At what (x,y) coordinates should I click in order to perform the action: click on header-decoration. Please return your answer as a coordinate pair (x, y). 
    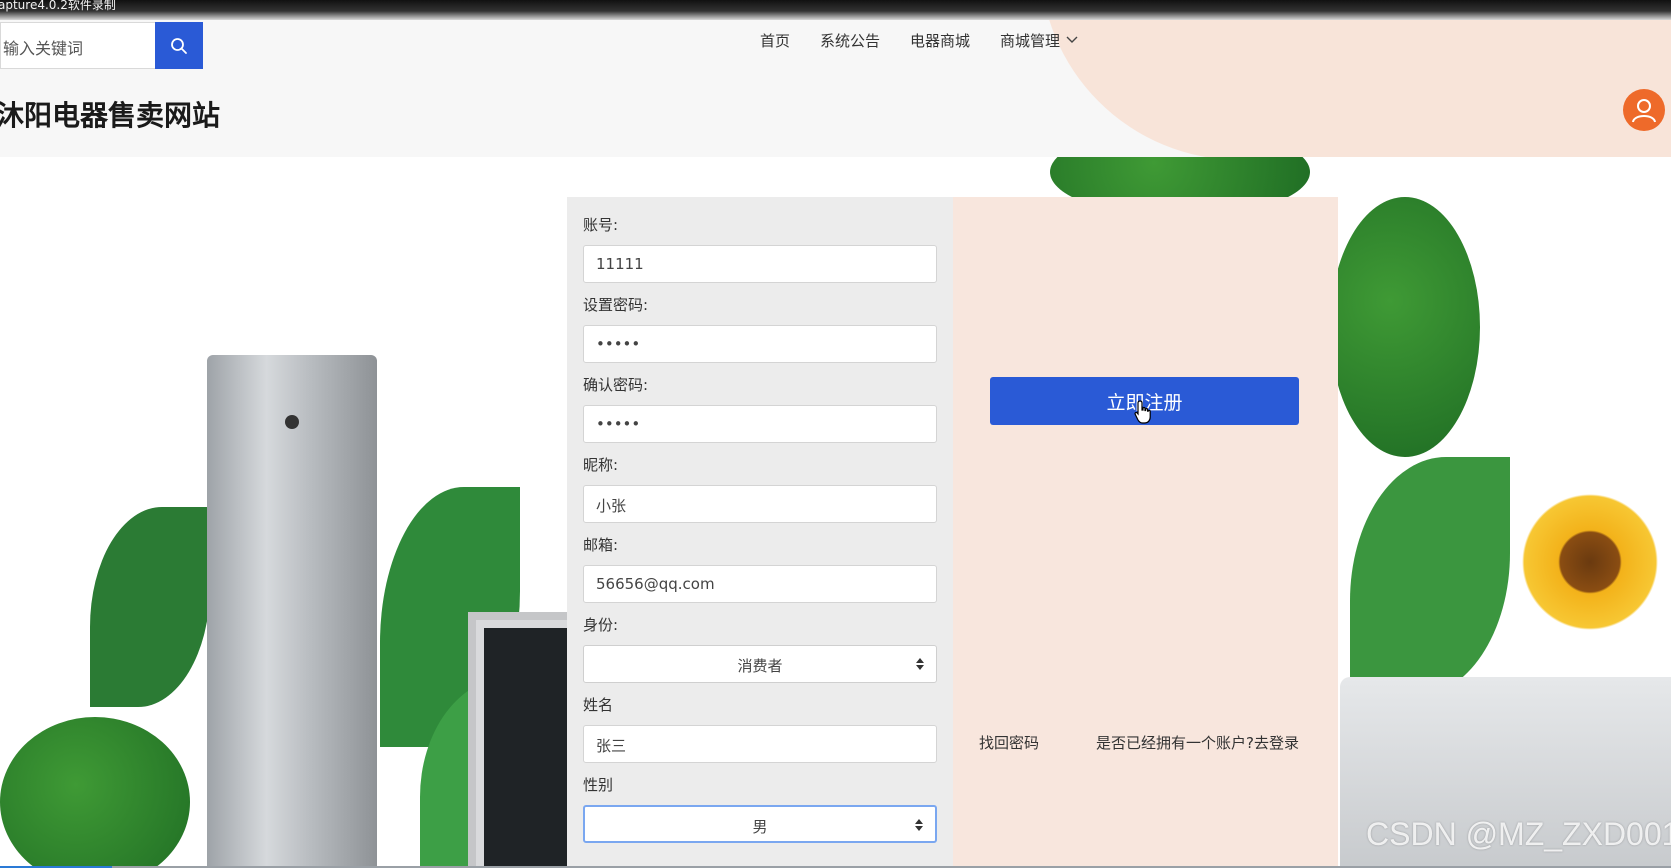
    Looking at the image, I should click on (1355, 78).